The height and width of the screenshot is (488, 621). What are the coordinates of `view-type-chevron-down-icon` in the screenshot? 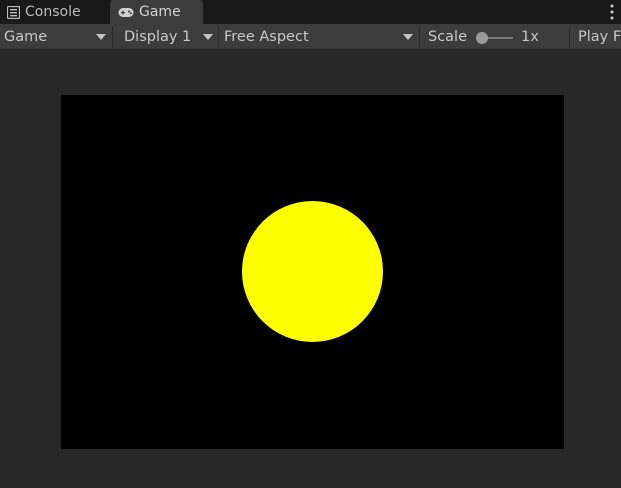 It's located at (101, 37).